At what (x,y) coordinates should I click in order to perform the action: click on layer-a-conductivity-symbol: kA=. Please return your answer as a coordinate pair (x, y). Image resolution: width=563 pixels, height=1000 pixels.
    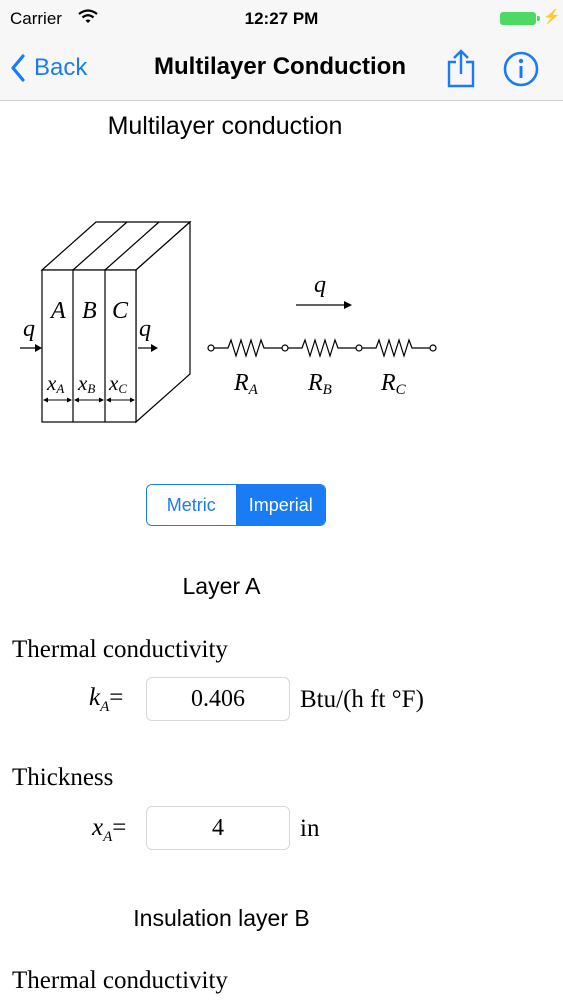
    Looking at the image, I should click on (106, 699).